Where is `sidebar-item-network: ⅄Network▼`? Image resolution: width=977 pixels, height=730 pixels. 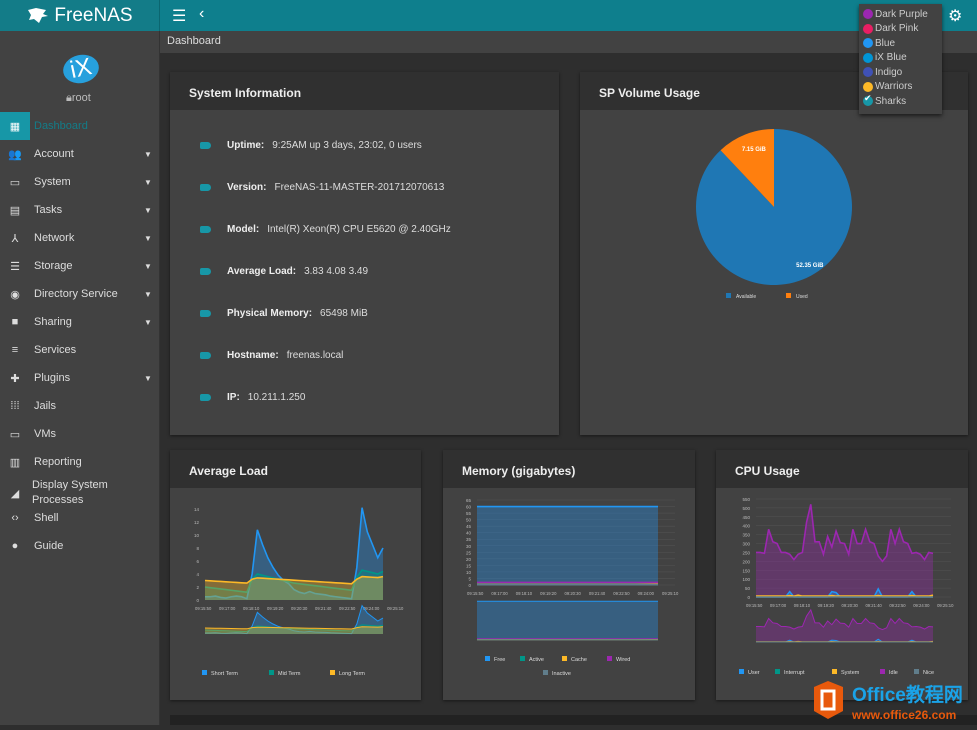
sidebar-item-network: ⅄Network▼ is located at coordinates (80, 238).